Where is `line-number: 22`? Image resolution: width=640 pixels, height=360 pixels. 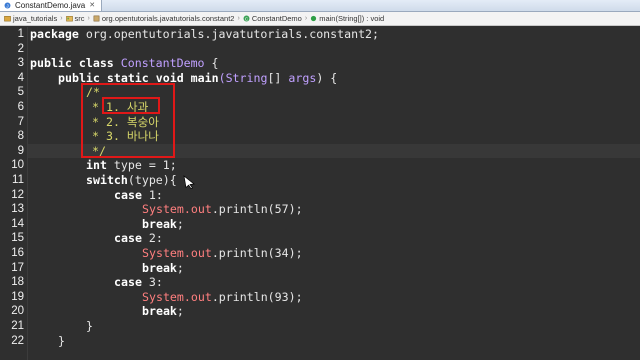
line-number: 22 is located at coordinates (17, 340).